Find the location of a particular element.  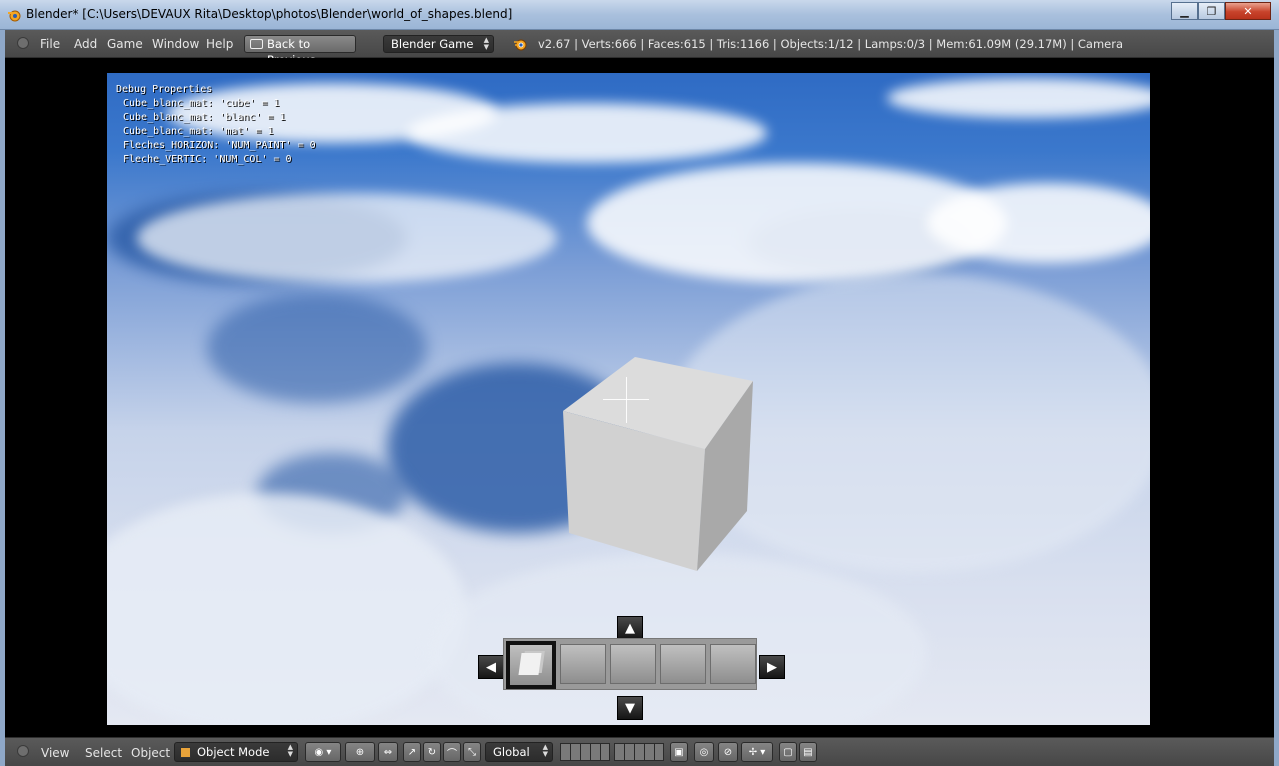

manipulator-toggle: ⇔ is located at coordinates (388, 752).